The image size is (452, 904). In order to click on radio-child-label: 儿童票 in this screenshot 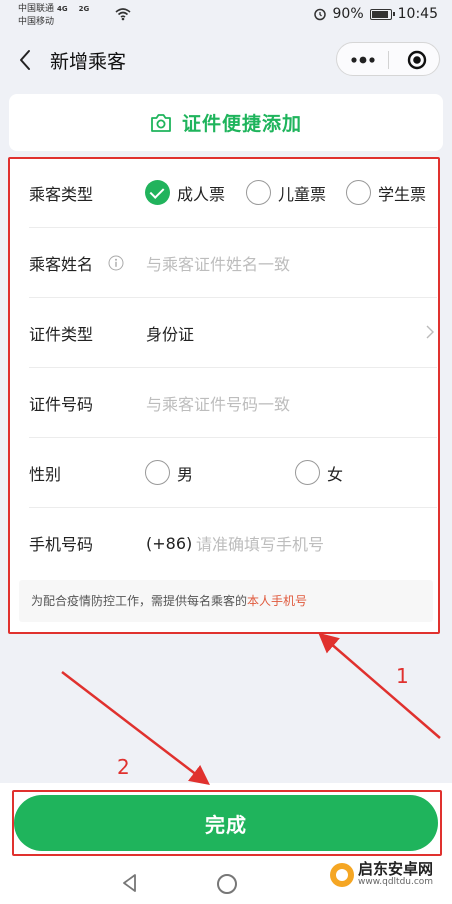, I will do `click(302, 194)`.